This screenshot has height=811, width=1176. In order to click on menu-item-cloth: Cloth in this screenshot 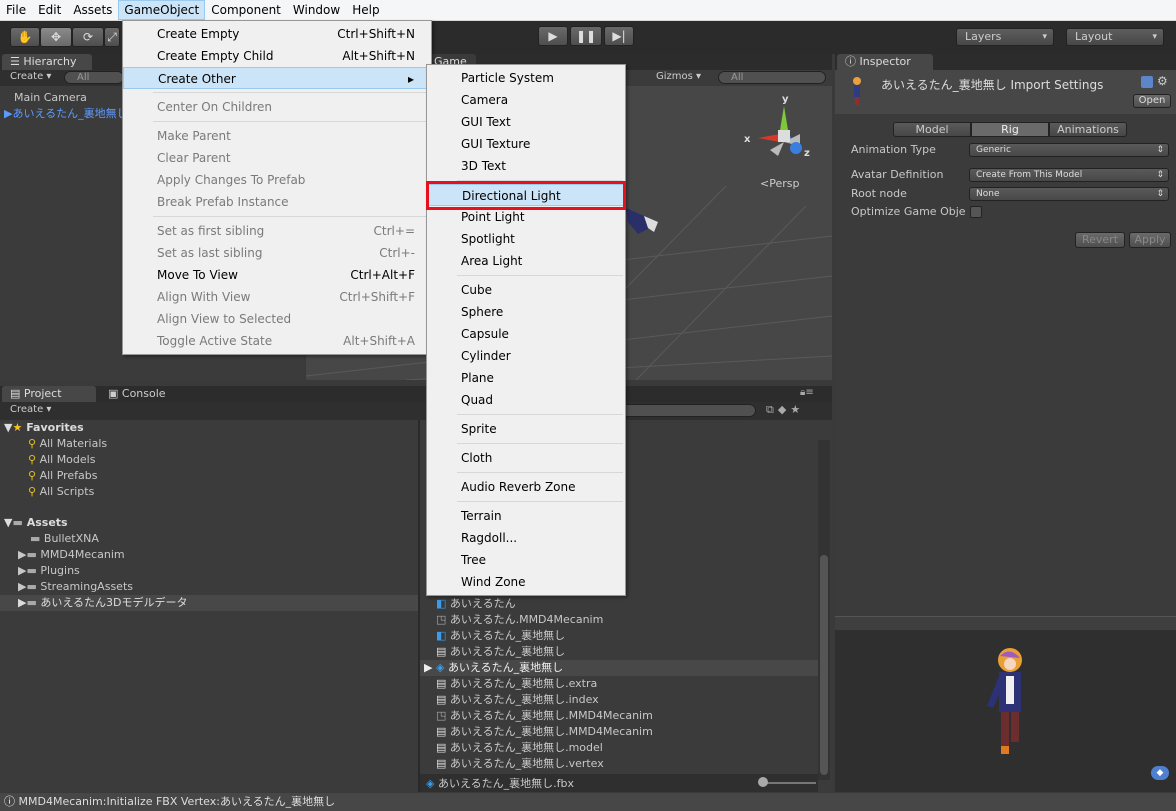, I will do `click(526, 458)`.